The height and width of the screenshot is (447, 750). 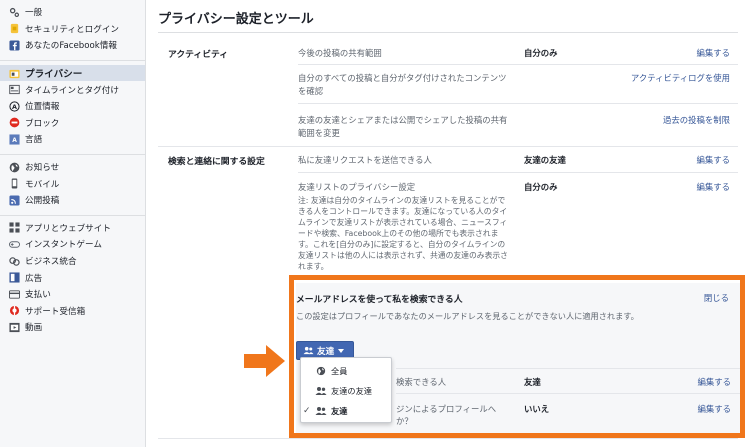 I want to click on sidebar-item-label: インスタントゲーム, so click(x=63, y=245).